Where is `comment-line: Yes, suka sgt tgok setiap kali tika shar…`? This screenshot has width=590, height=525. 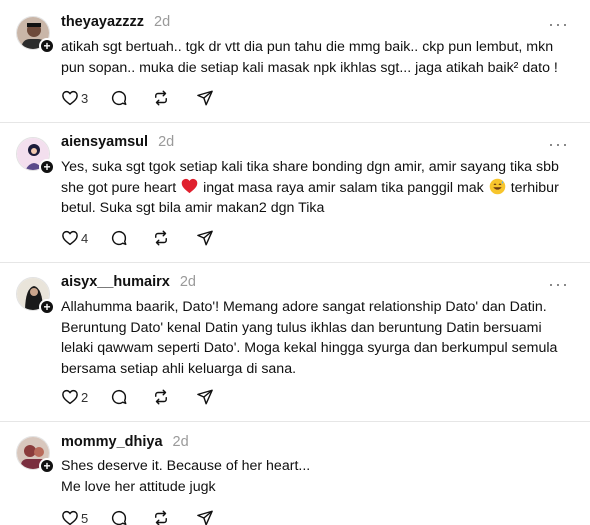 comment-line: Yes, suka sgt tgok setiap kali tika shar… is located at coordinates (310, 167).